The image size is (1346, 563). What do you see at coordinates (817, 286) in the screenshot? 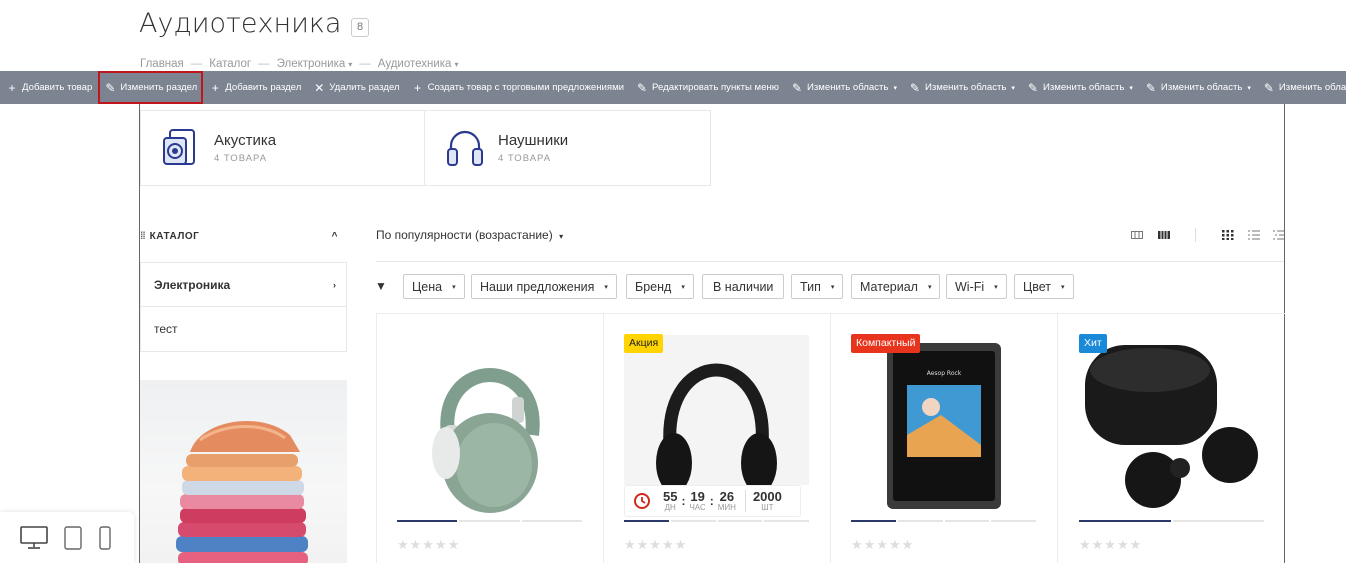
I see `filter-type: Тип ▾` at bounding box center [817, 286].